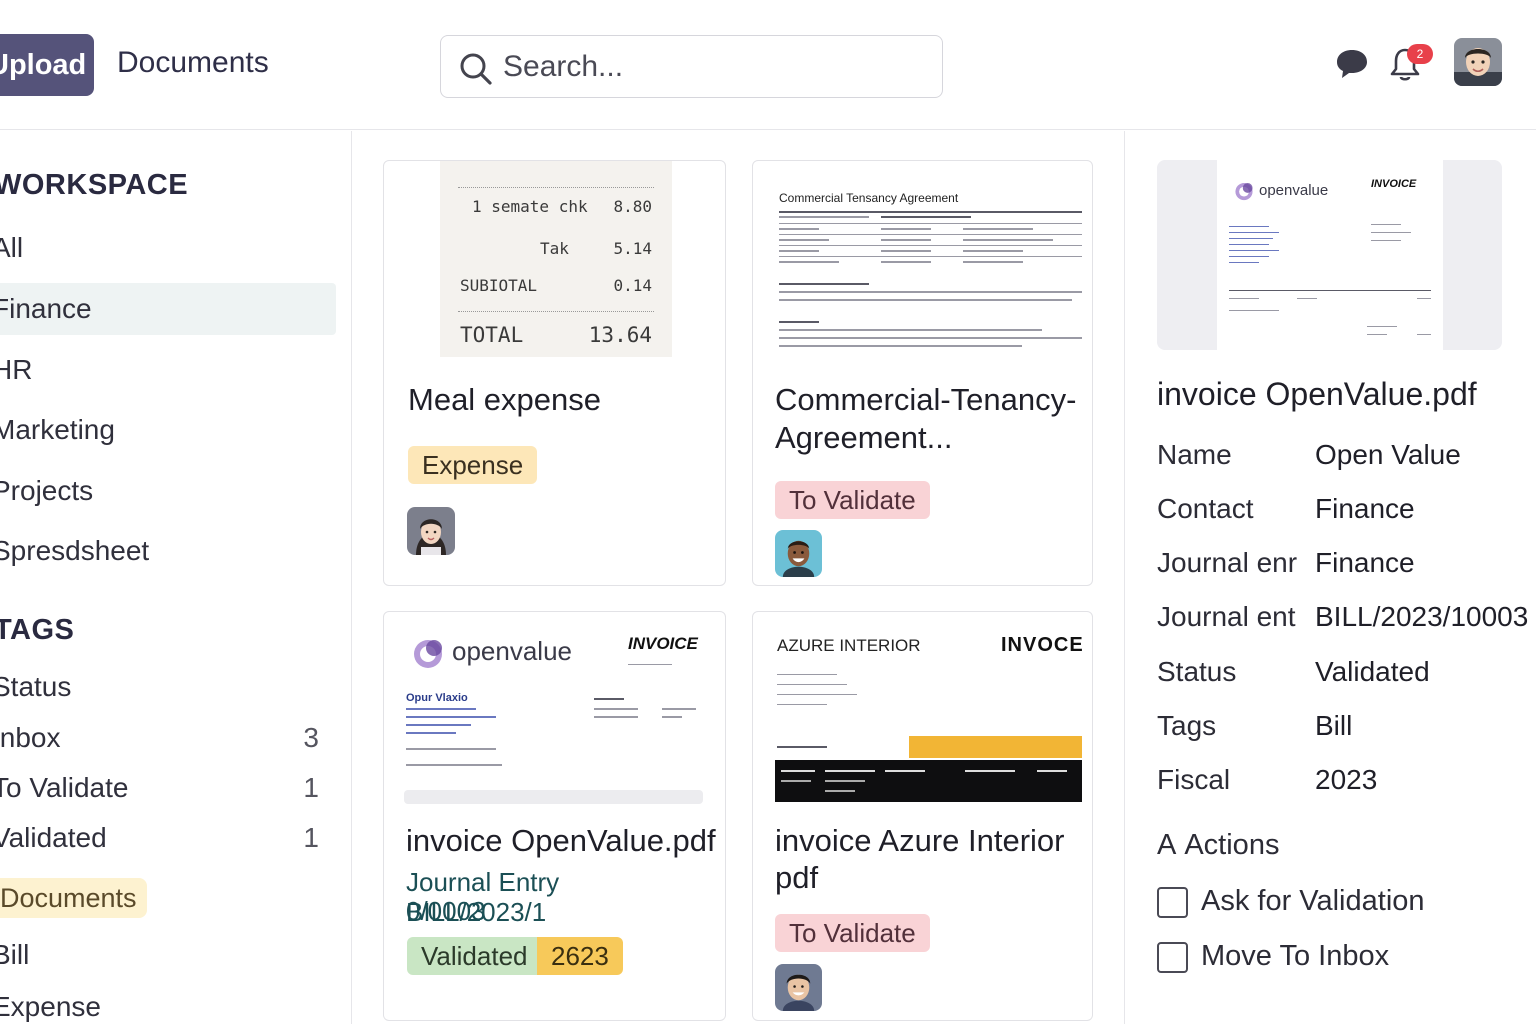 This screenshot has height=1024, width=1536. I want to click on app-title: Documents, so click(193, 62).